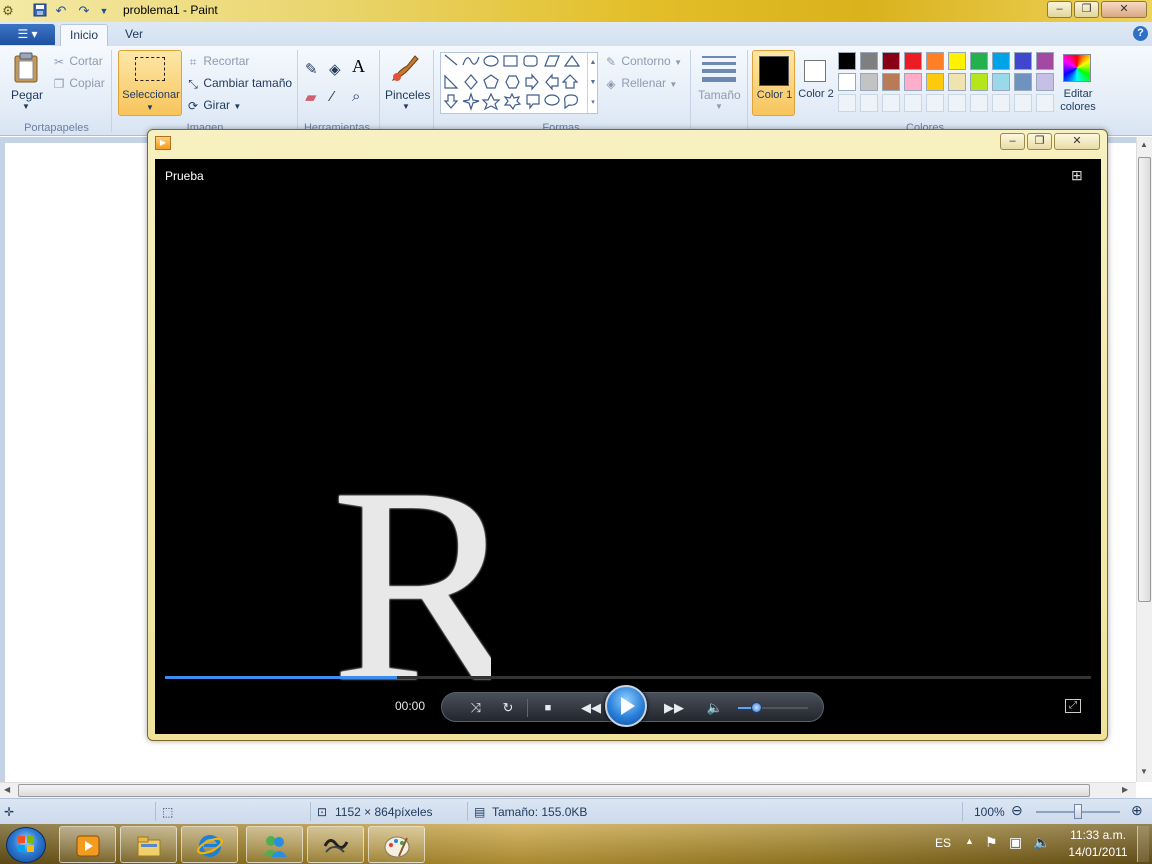 Image resolution: width=1152 pixels, height=864 pixels. What do you see at coordinates (592, 83) in the screenshot?
I see `shapes-scroll-icon: ▲ ▼ ▾` at bounding box center [592, 83].